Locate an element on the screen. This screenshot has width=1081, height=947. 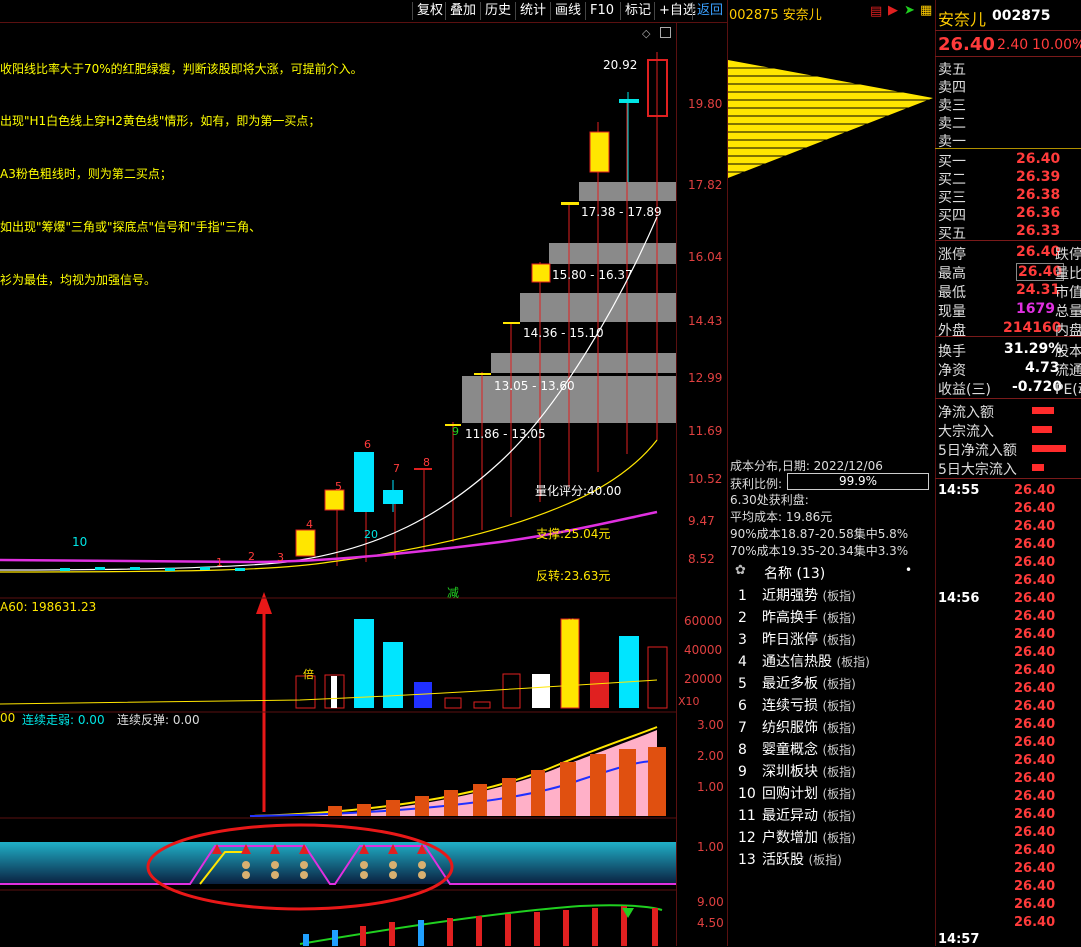
sector-name: 最近异动 is located at coordinates (792, 816).